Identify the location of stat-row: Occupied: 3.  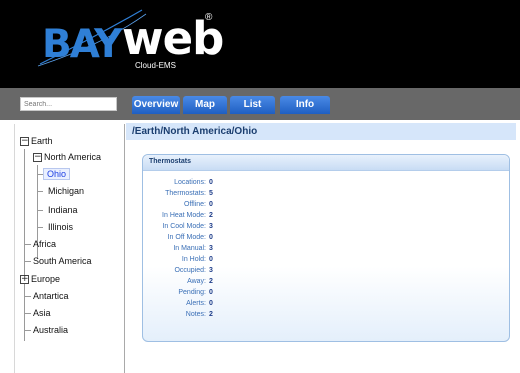
(243, 272).